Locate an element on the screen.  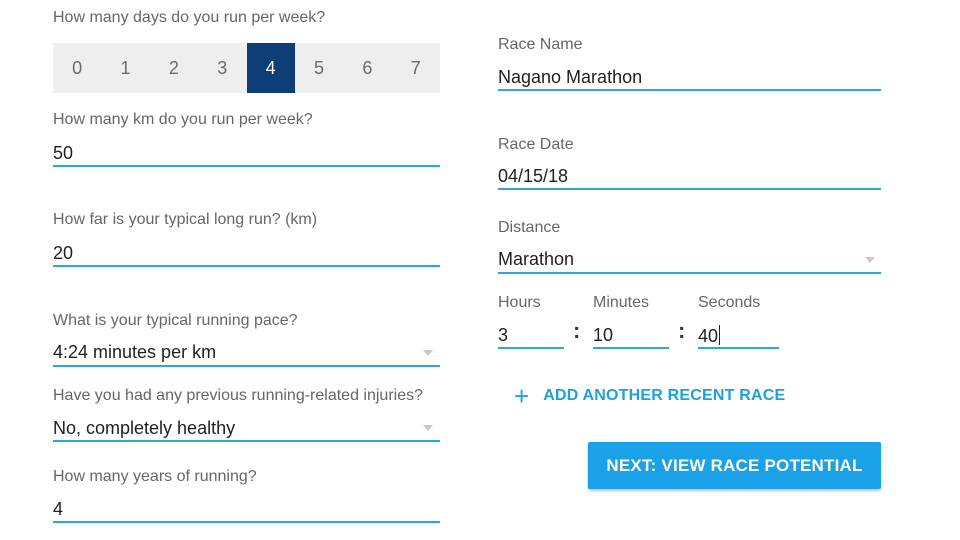
day-option-4: 4 is located at coordinates (270, 68).